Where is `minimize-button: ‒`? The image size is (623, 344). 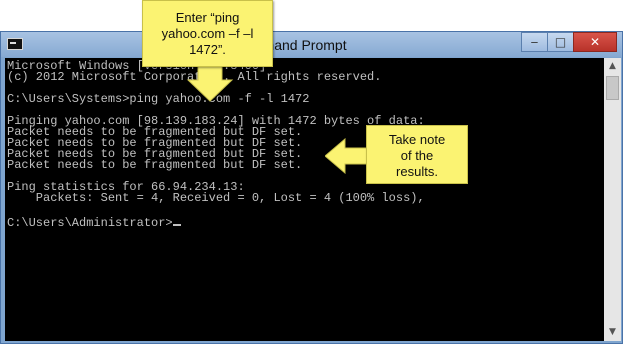
minimize-button: ‒ is located at coordinates (534, 42).